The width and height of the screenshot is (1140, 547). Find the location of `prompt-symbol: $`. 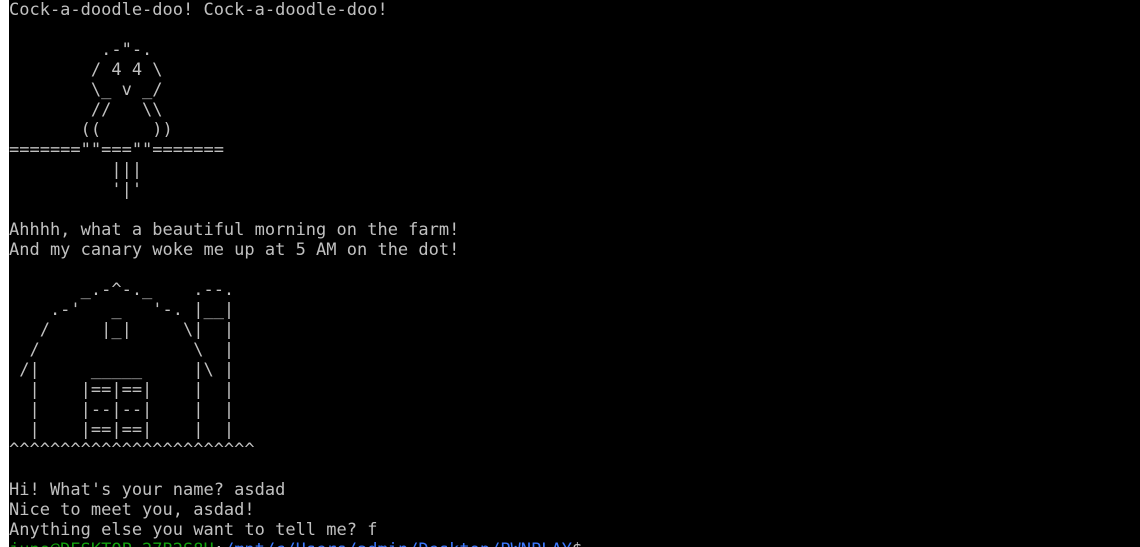

prompt-symbol: $ is located at coordinates (577, 543).